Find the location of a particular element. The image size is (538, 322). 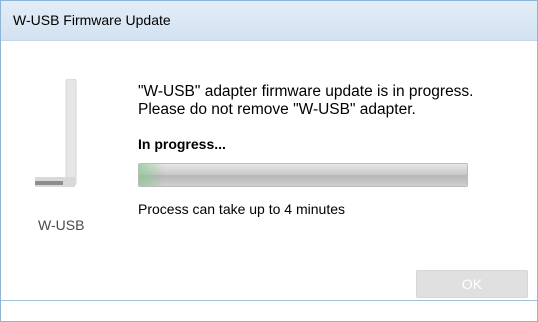

ok-button: OK is located at coordinates (472, 284).